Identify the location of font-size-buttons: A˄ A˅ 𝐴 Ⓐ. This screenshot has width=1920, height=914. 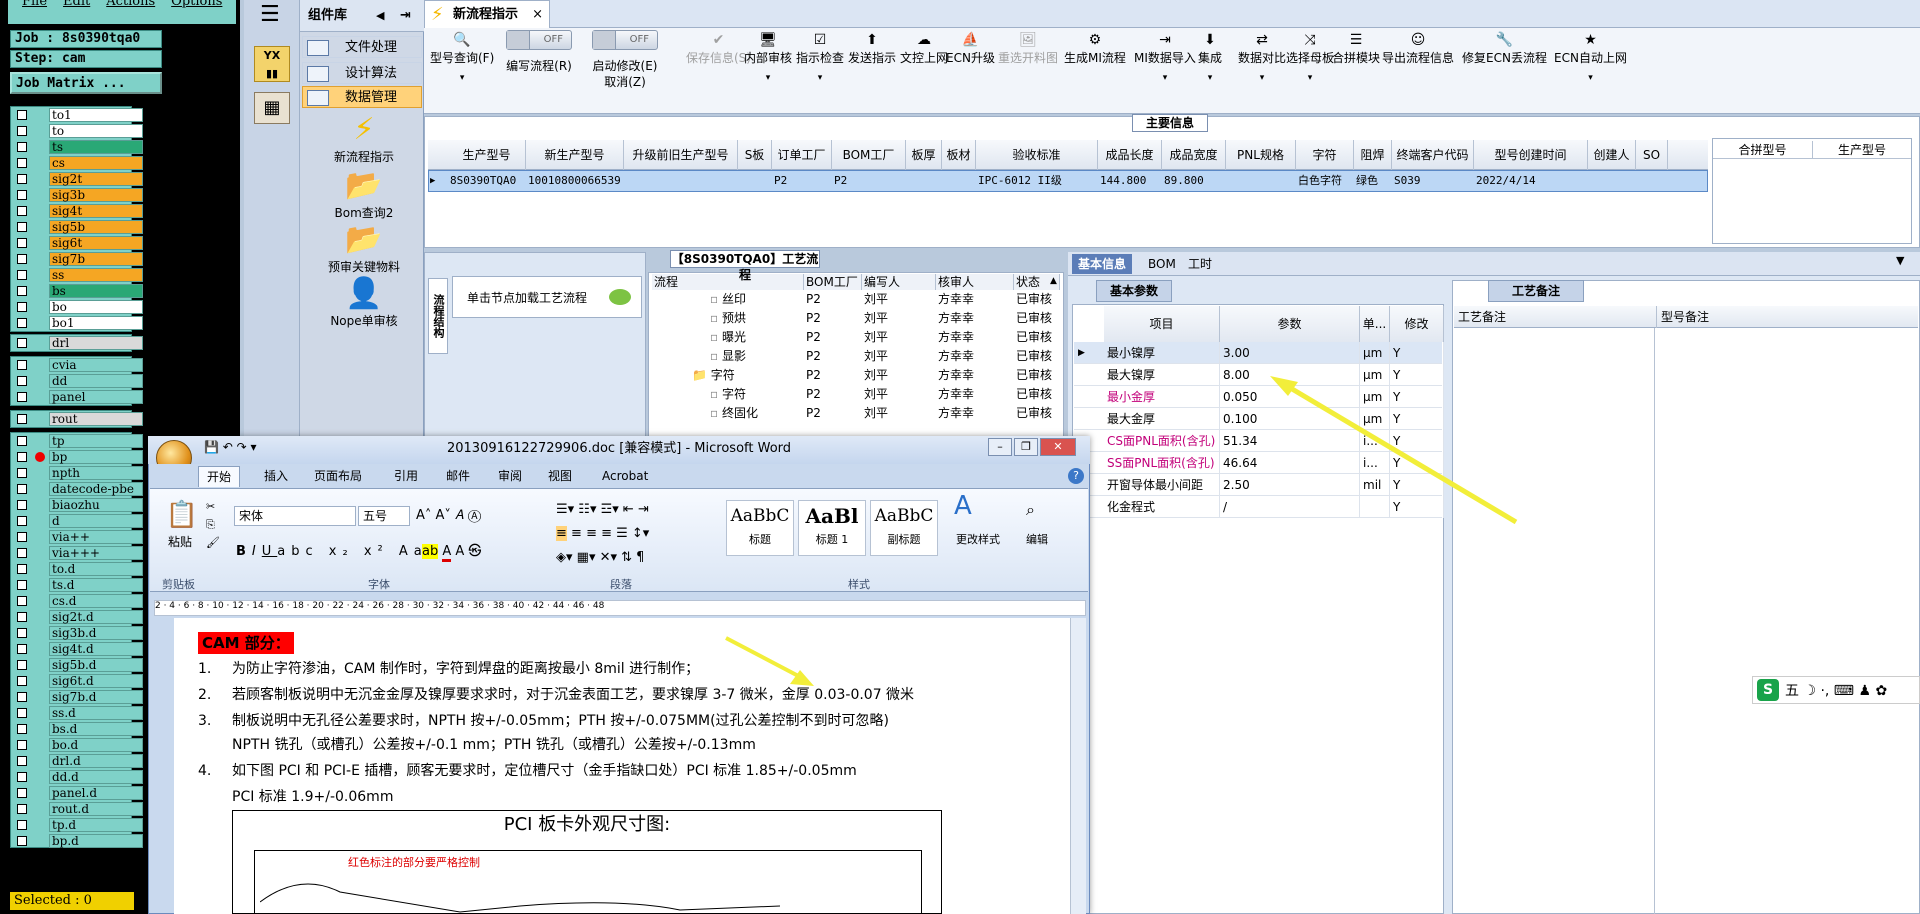
(448, 516).